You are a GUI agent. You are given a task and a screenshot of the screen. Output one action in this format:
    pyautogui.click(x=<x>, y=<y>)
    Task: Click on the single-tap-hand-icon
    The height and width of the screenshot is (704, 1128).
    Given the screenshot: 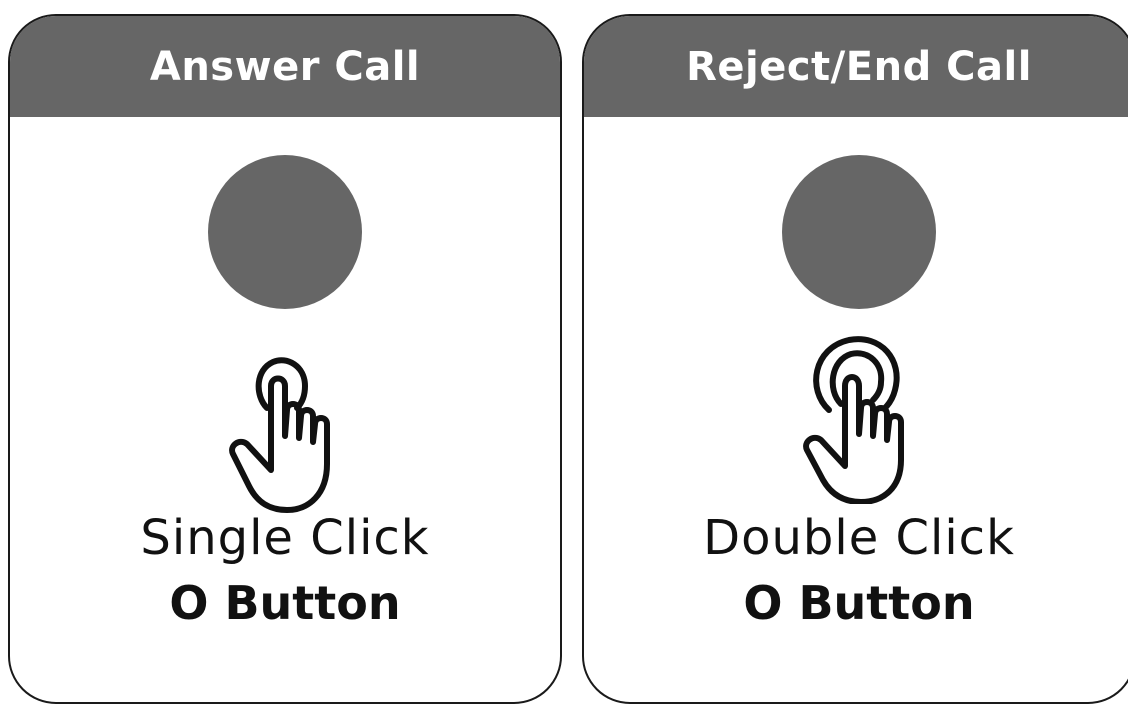 What is the action you would take?
    pyautogui.click(x=279, y=435)
    